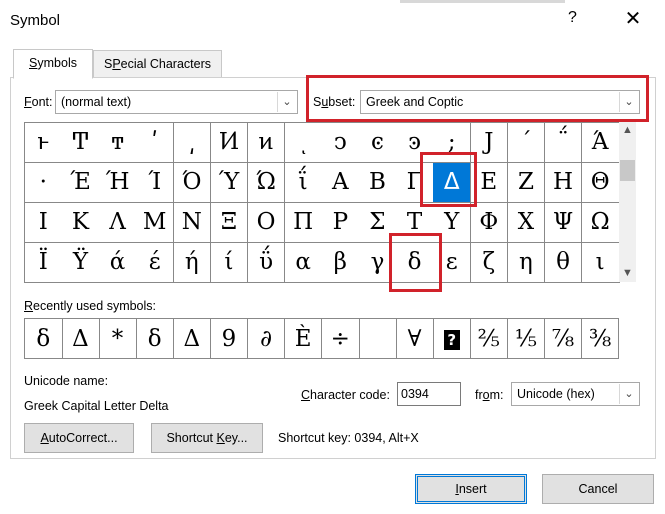 Image resolution: width=665 pixels, height=514 pixels. Describe the element at coordinates (341, 263) in the screenshot. I see `symbol-cell: β` at that location.